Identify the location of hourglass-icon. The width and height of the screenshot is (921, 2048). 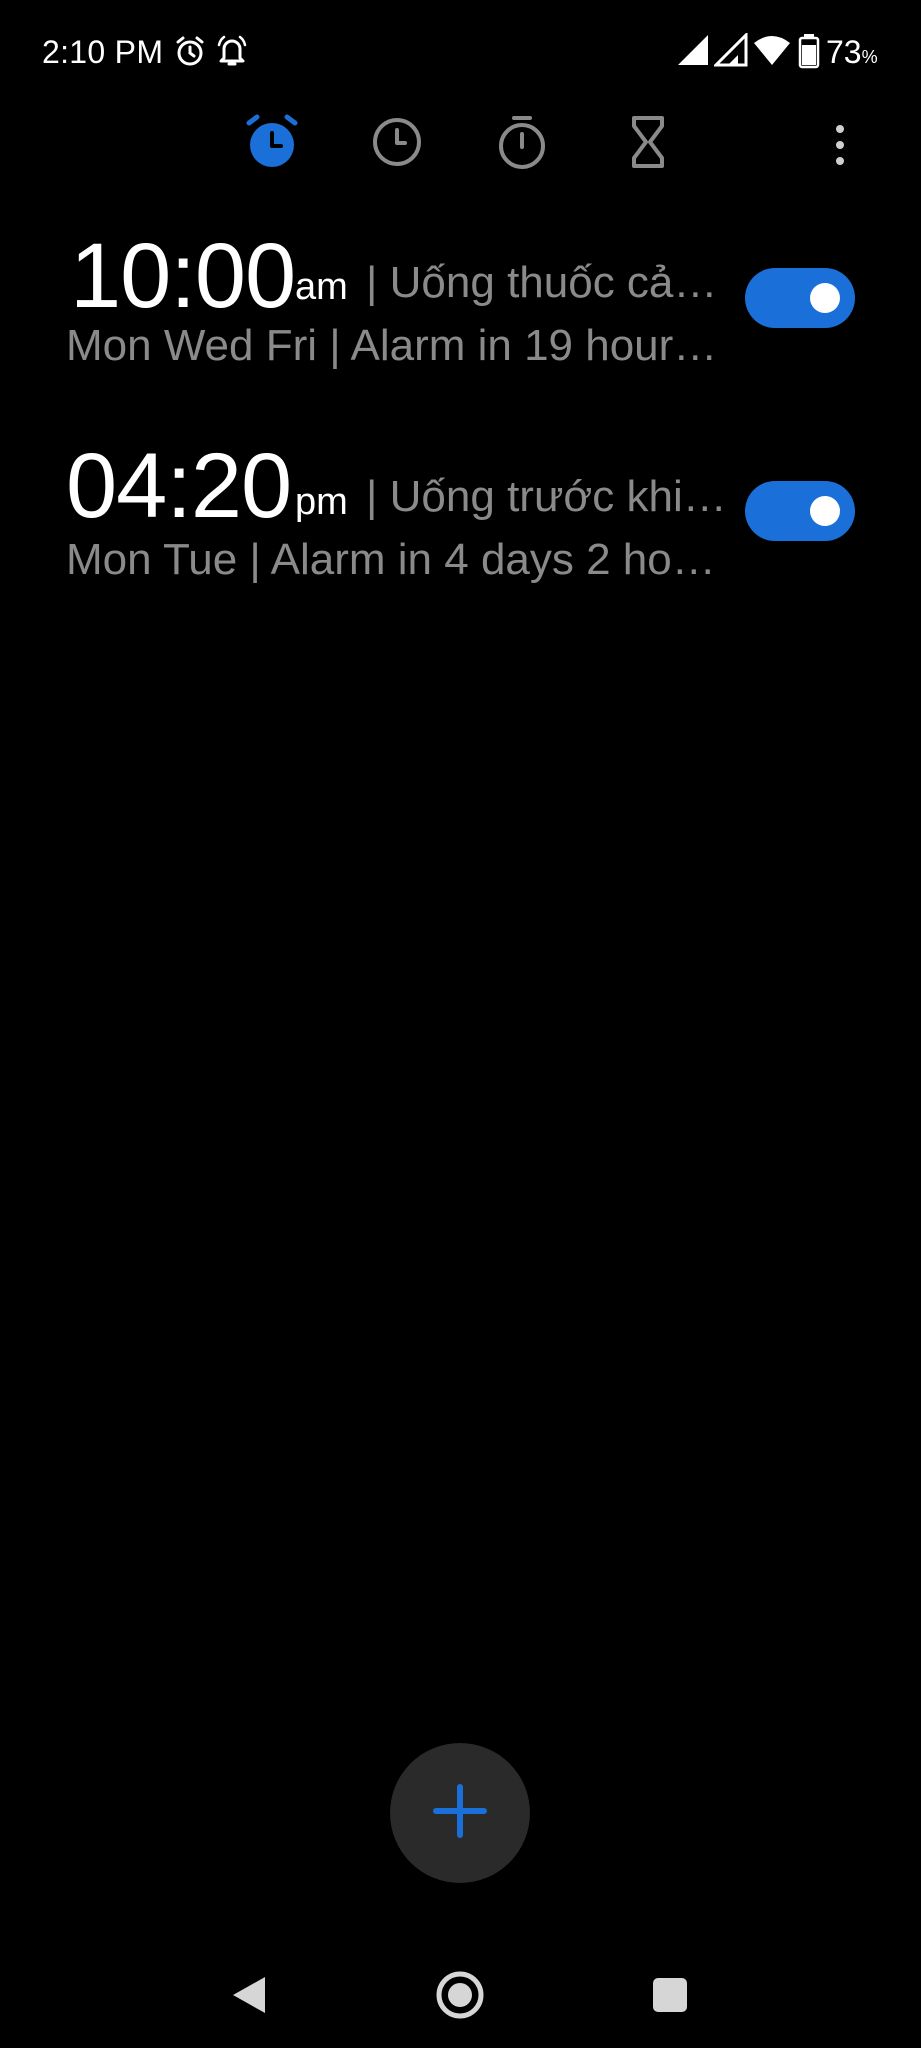
(648, 144).